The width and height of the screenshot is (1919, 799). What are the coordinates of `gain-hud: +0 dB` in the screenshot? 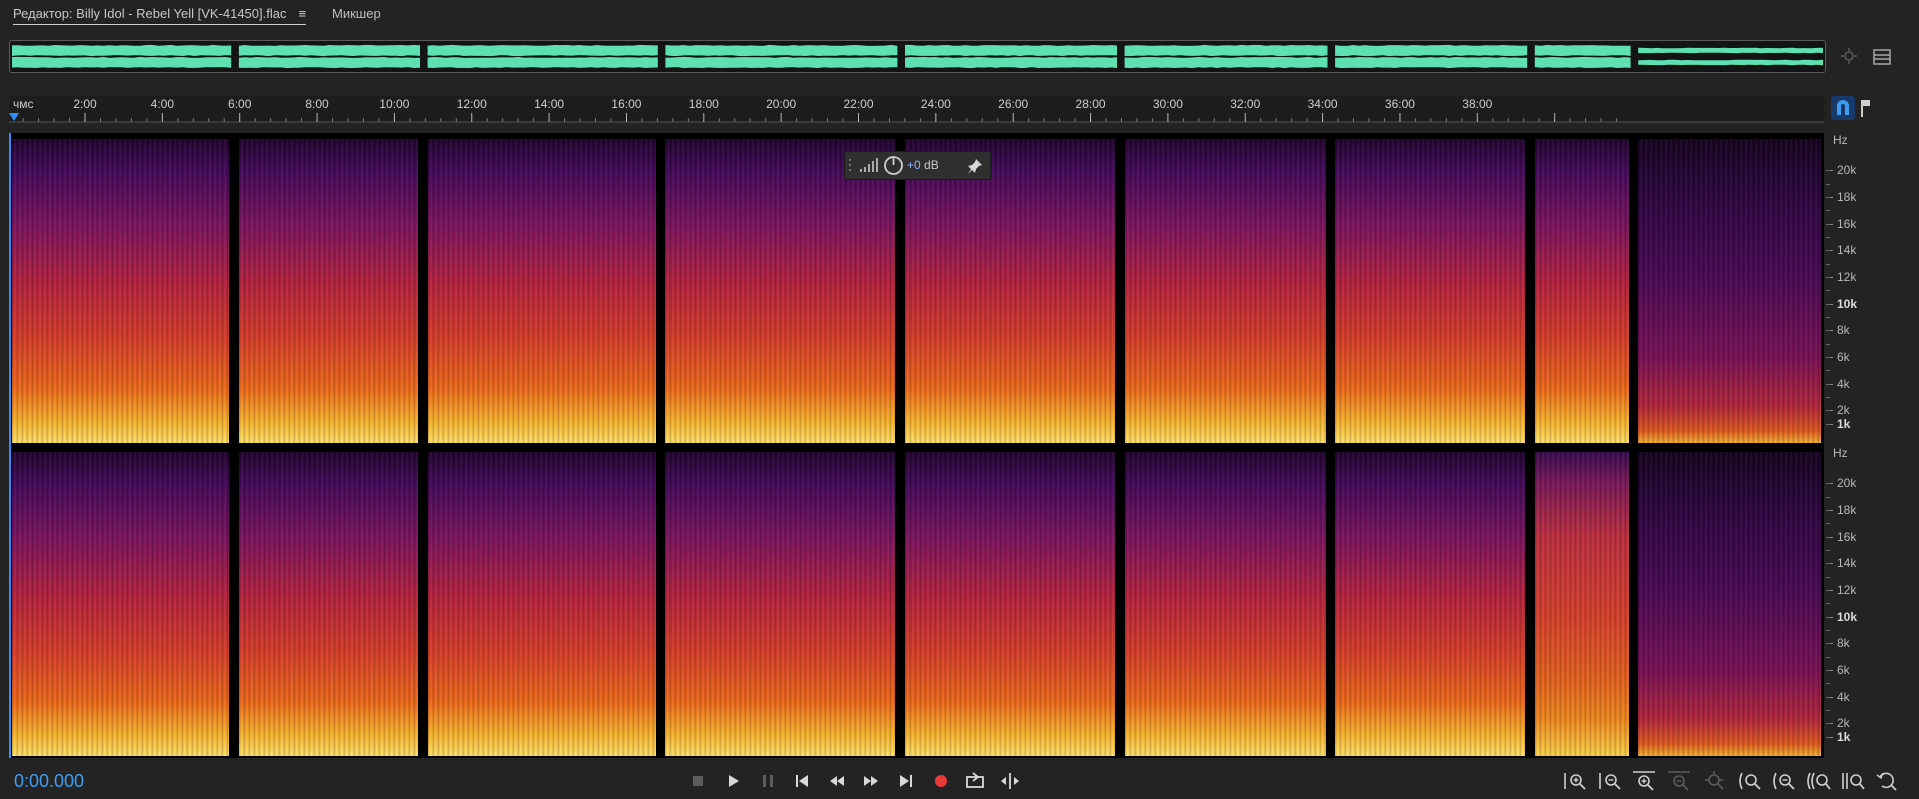 It's located at (917, 165).